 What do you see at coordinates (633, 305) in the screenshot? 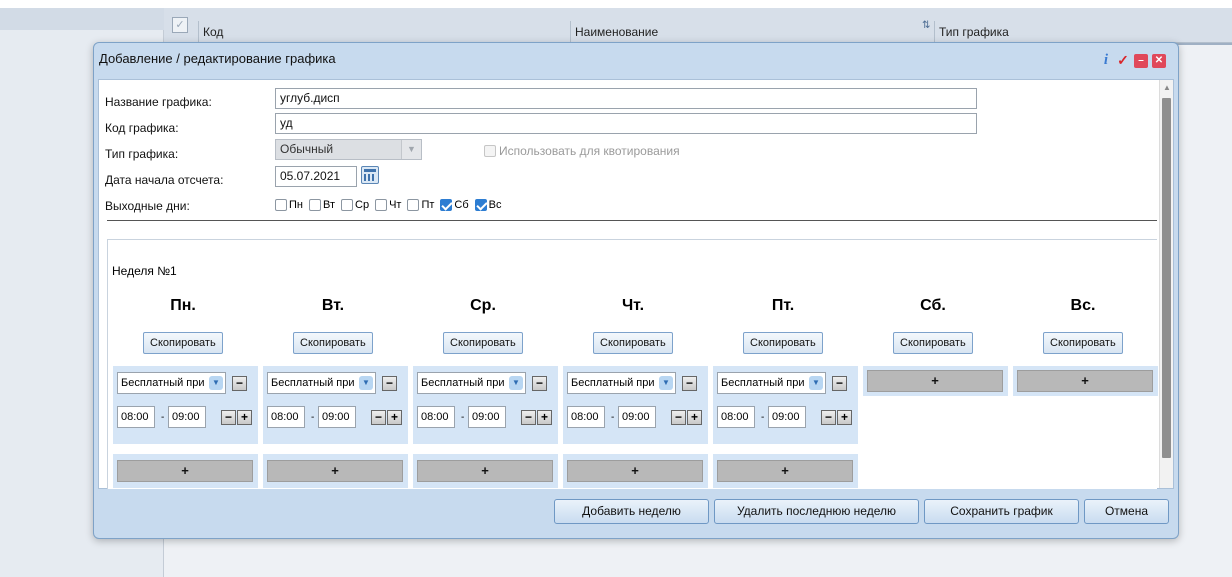
I see `day-name: Чт.` at bounding box center [633, 305].